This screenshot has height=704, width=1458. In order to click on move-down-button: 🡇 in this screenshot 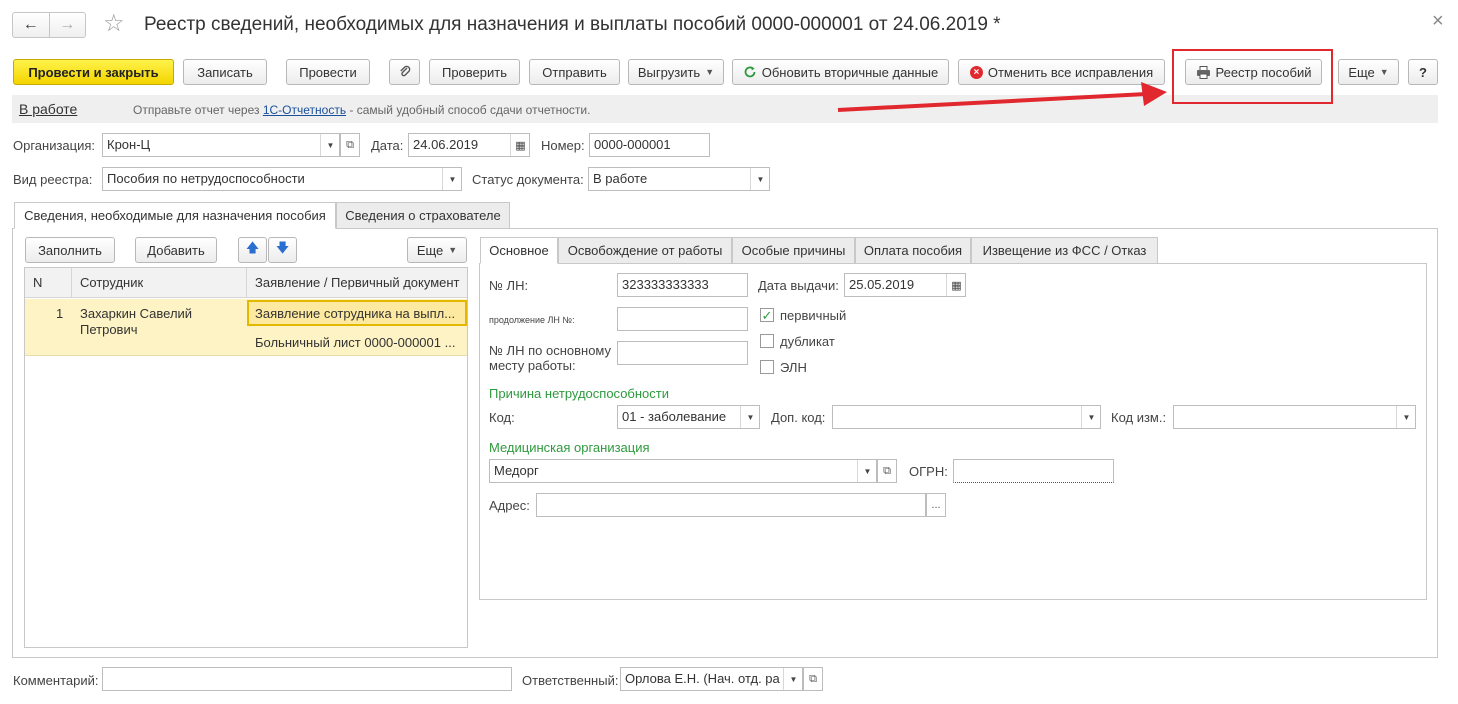, I will do `click(282, 250)`.